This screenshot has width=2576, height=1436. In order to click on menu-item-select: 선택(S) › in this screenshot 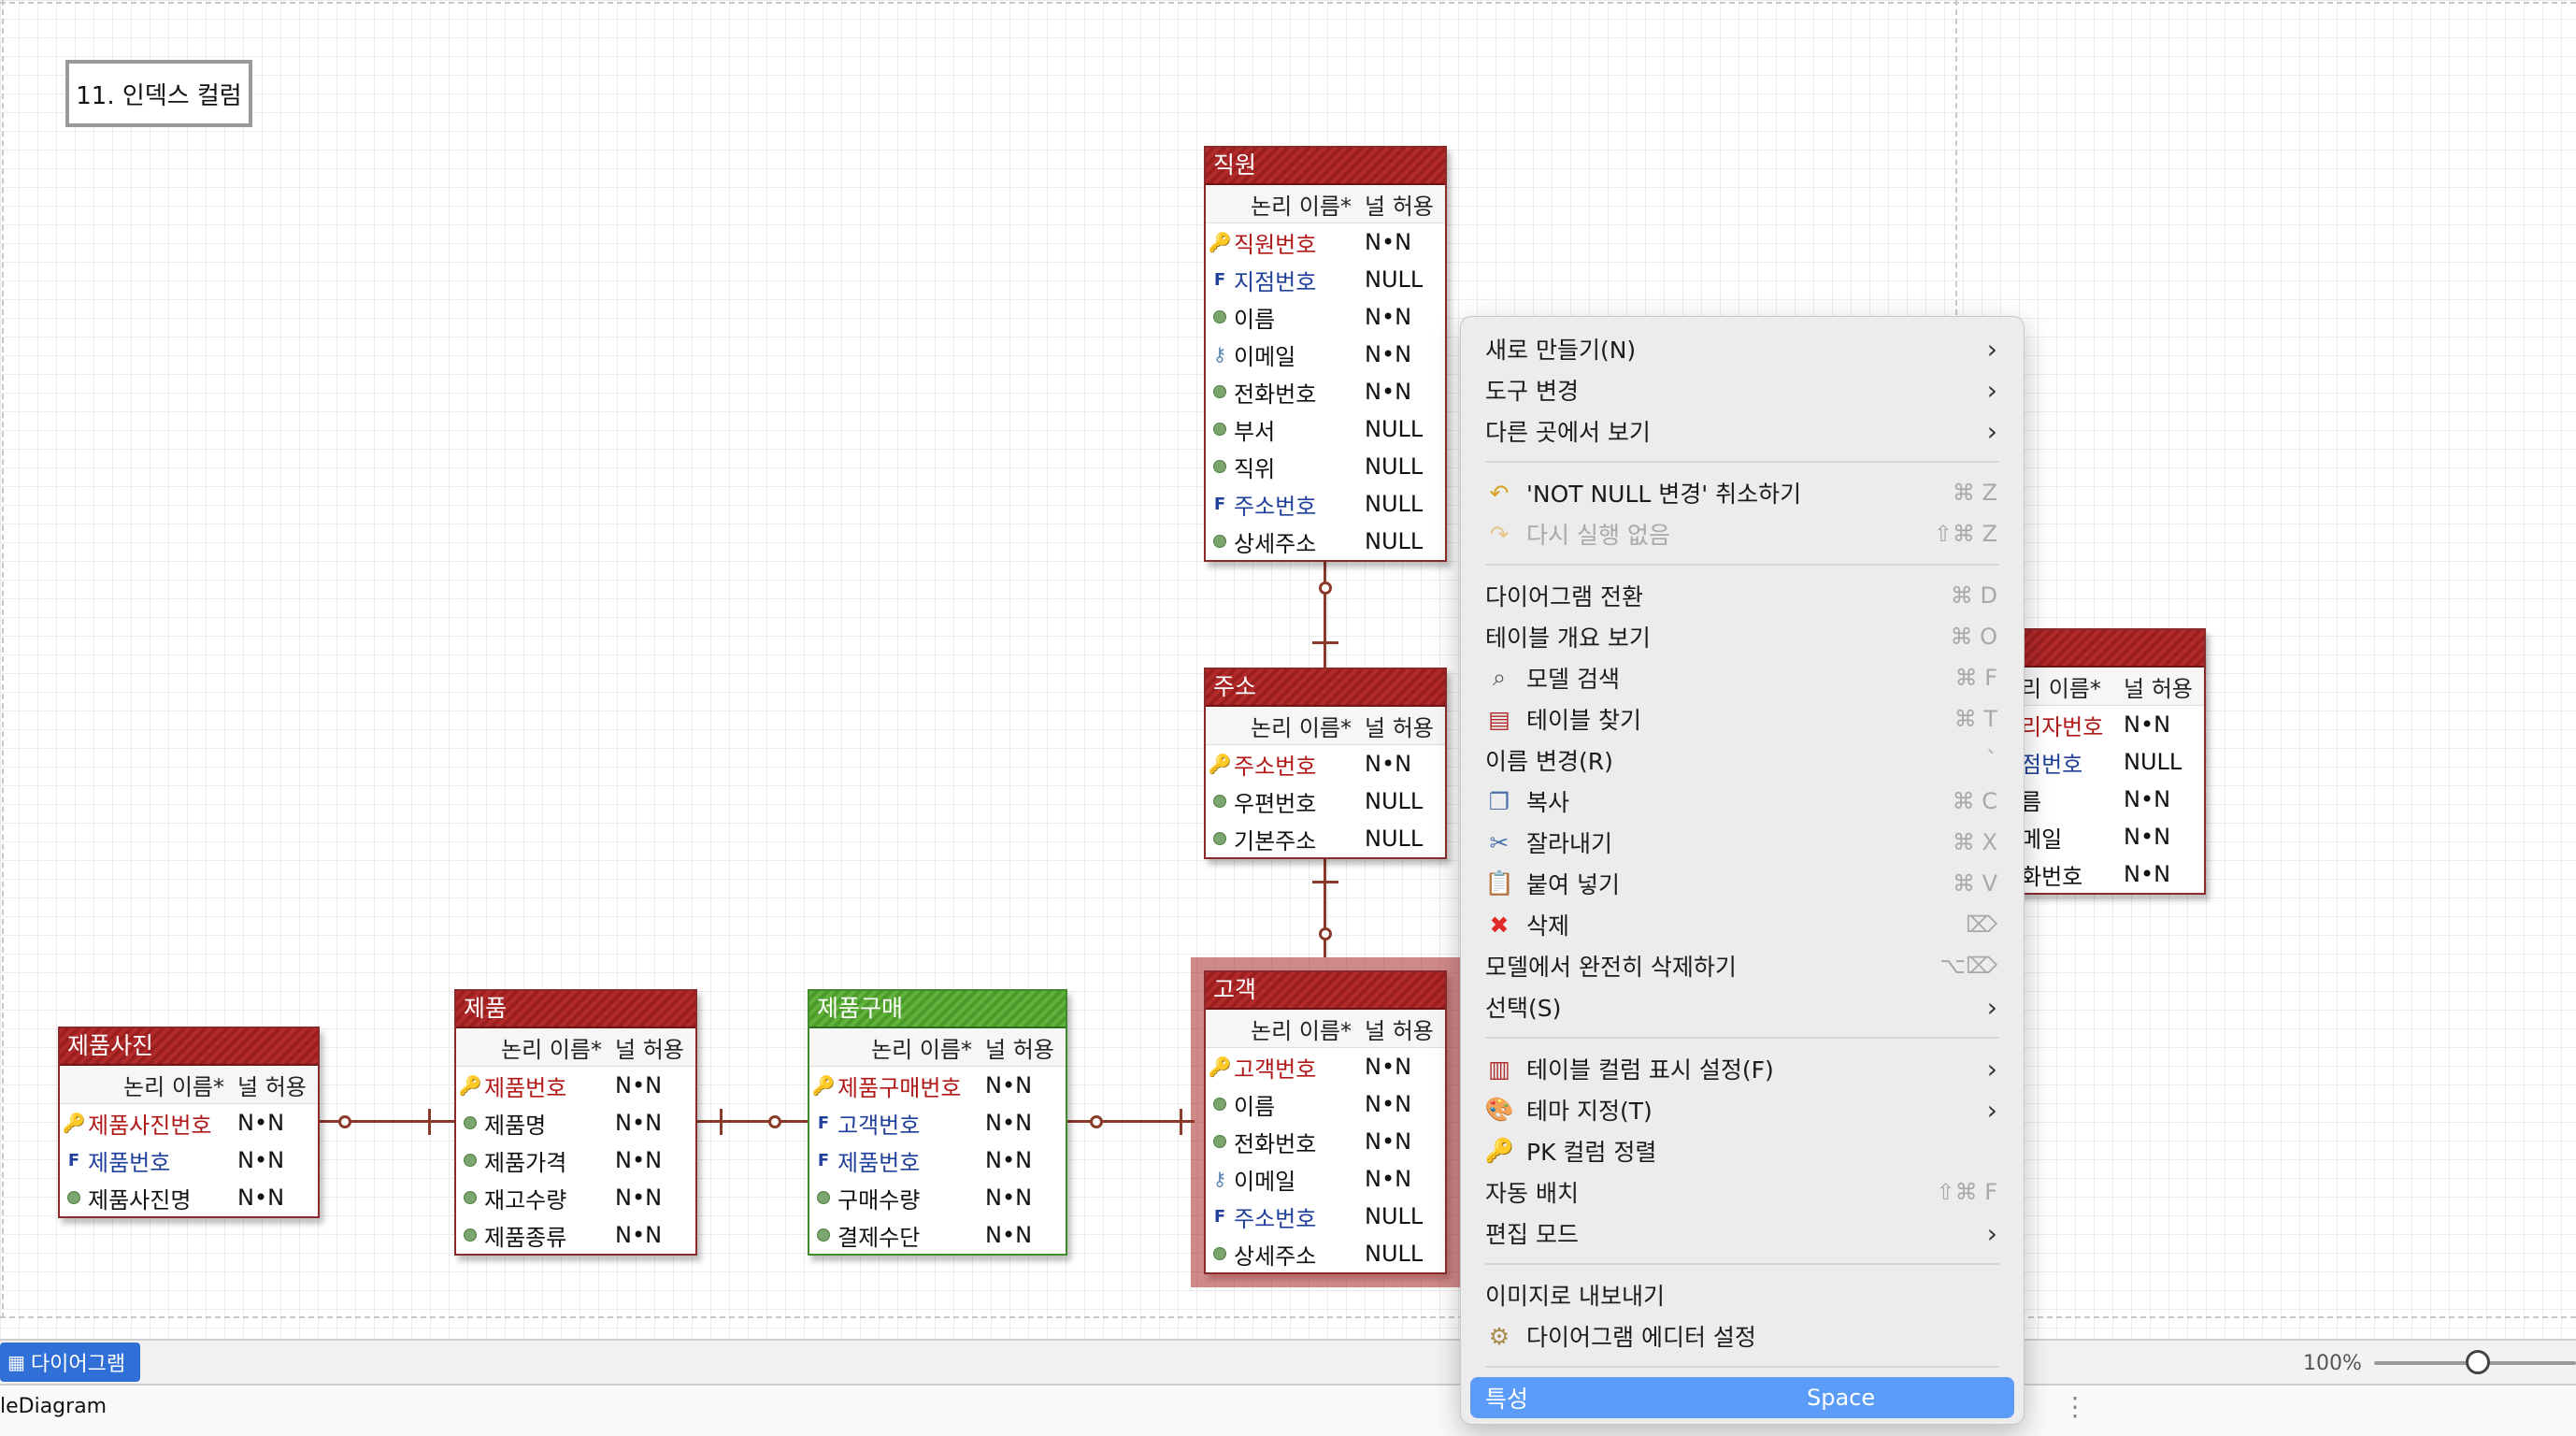, I will do `click(1742, 1007)`.